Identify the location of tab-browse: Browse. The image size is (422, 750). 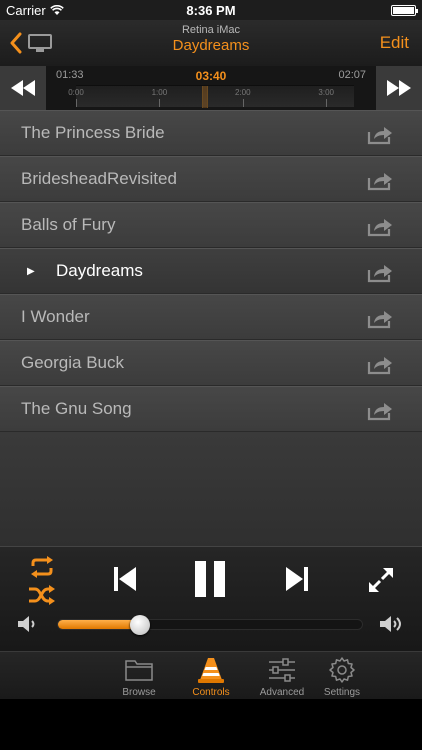
(139, 677).